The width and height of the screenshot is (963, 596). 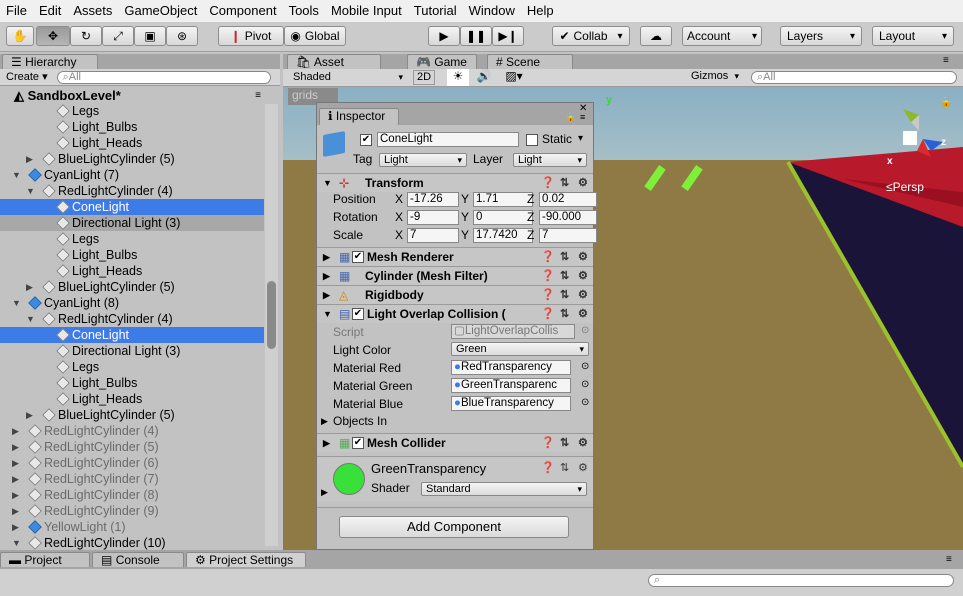 I want to click on collab-button: ✔ Collab, so click(x=591, y=36).